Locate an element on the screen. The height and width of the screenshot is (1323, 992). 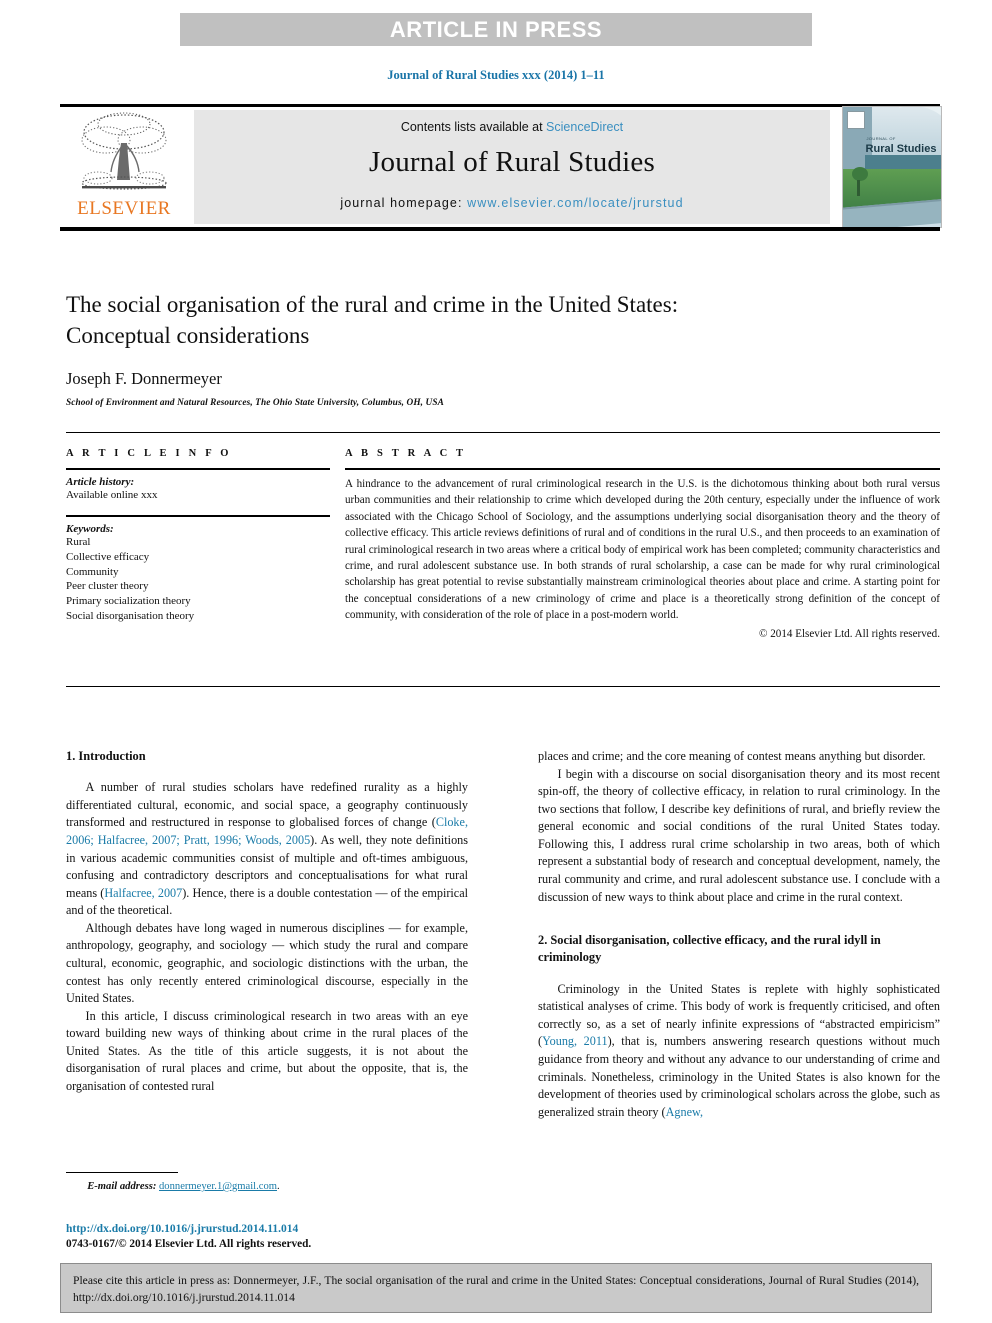
author-email-link: donnermeyer.1@gmail.com is located at coordinates (218, 1186).